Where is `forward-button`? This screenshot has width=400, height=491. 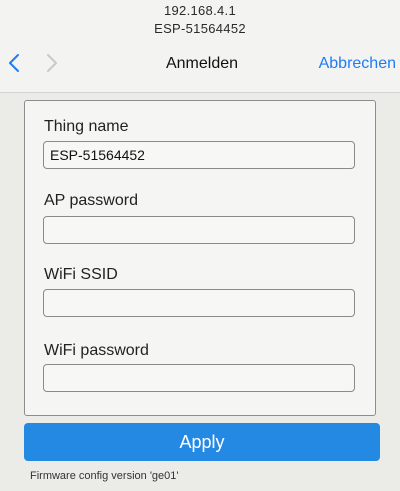
forward-button is located at coordinates (52, 63).